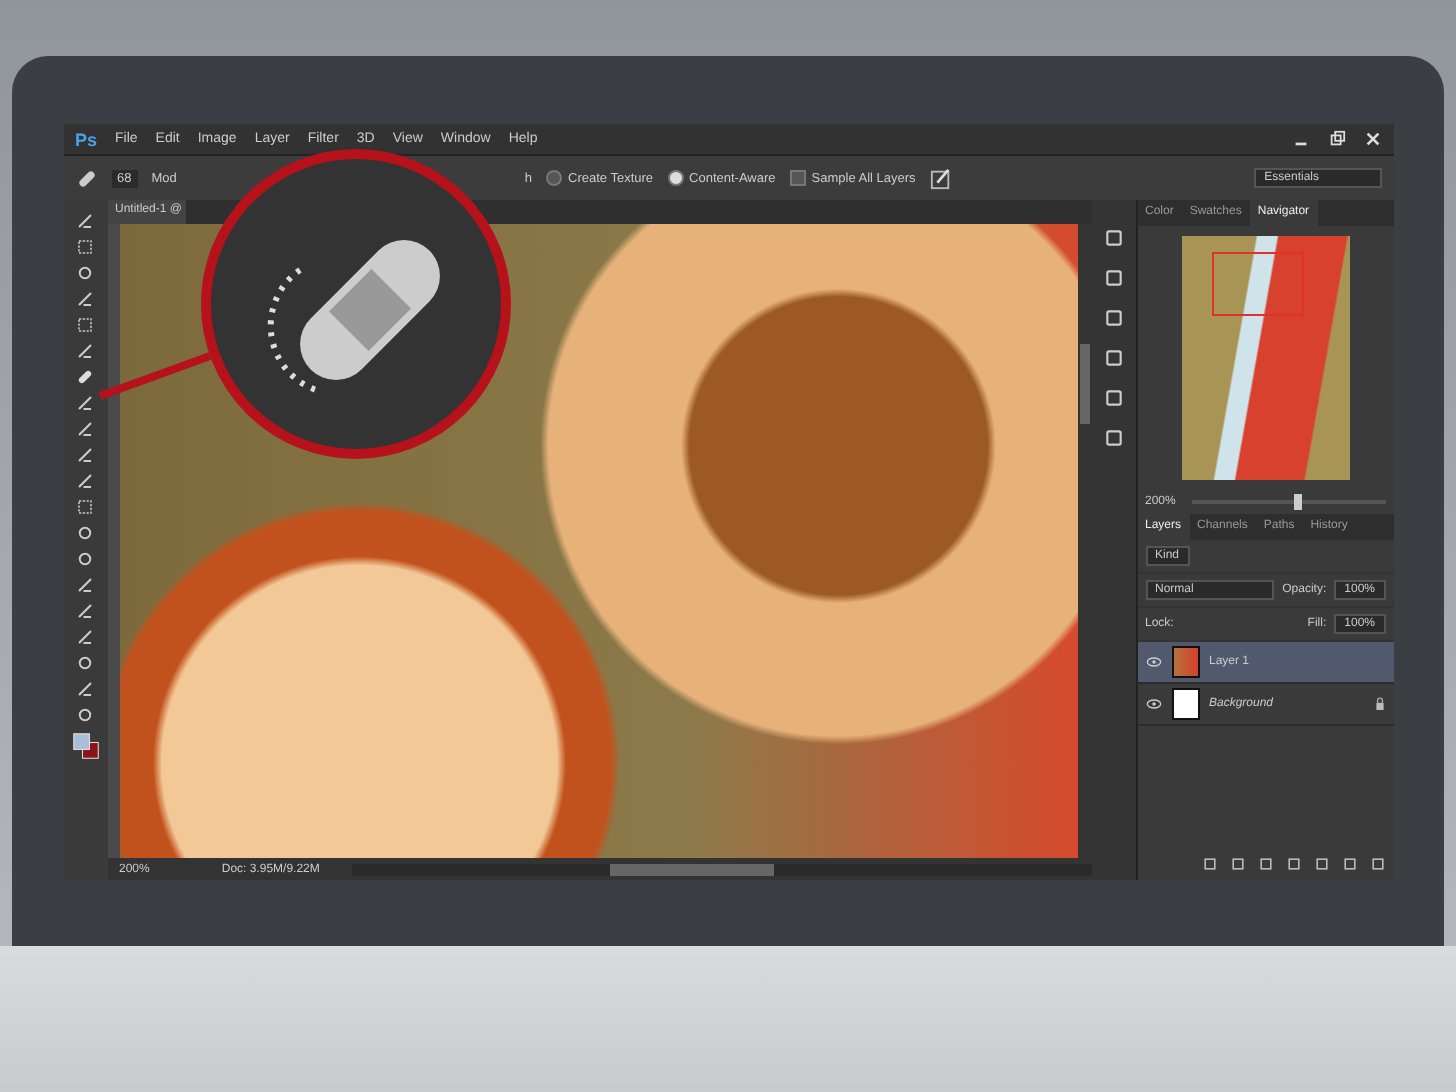 The height and width of the screenshot is (1092, 1456). I want to click on app-logo: Ps, so click(86, 139).